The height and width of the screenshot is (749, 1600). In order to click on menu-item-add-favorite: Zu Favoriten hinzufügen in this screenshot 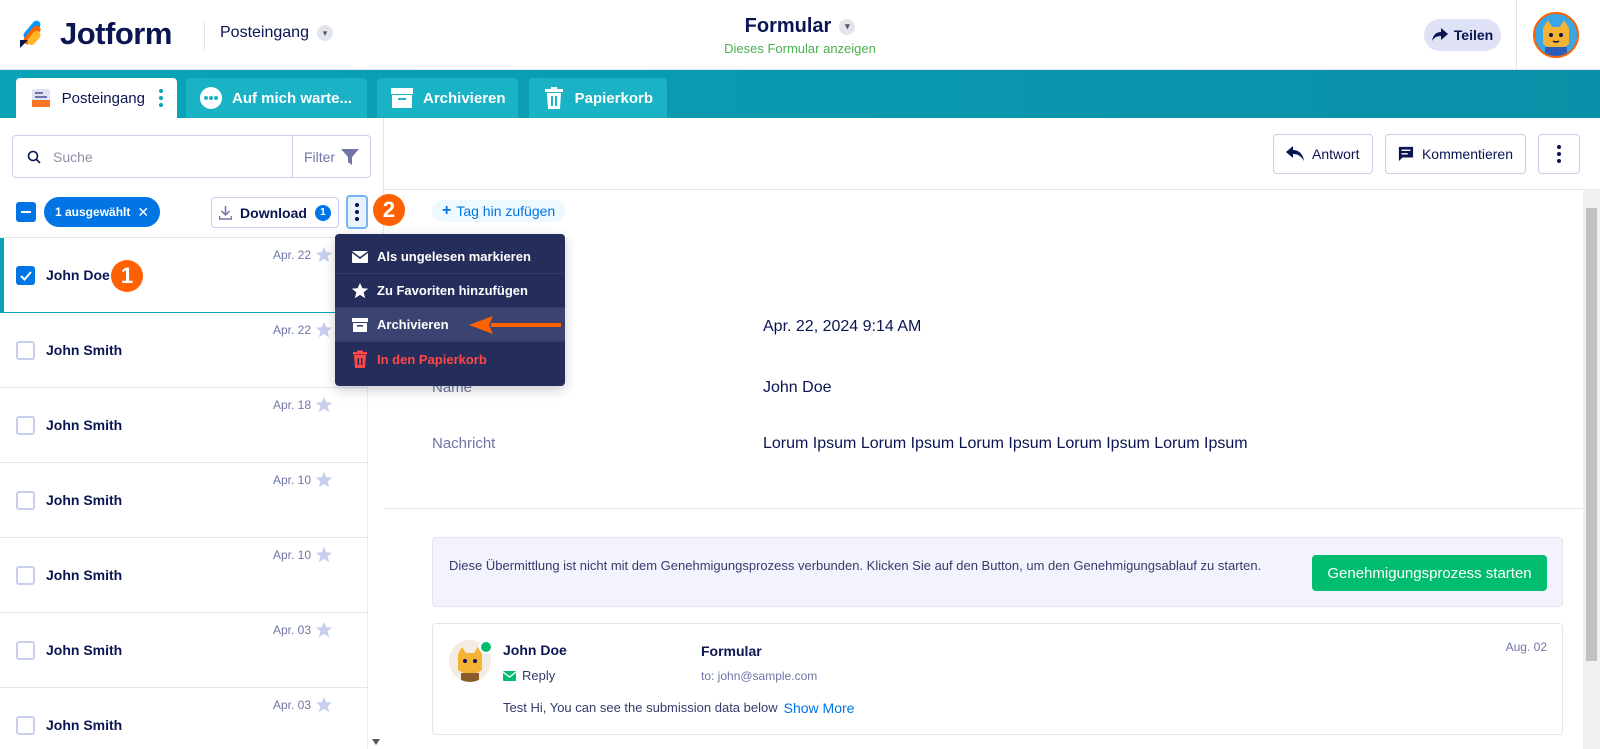, I will do `click(450, 291)`.